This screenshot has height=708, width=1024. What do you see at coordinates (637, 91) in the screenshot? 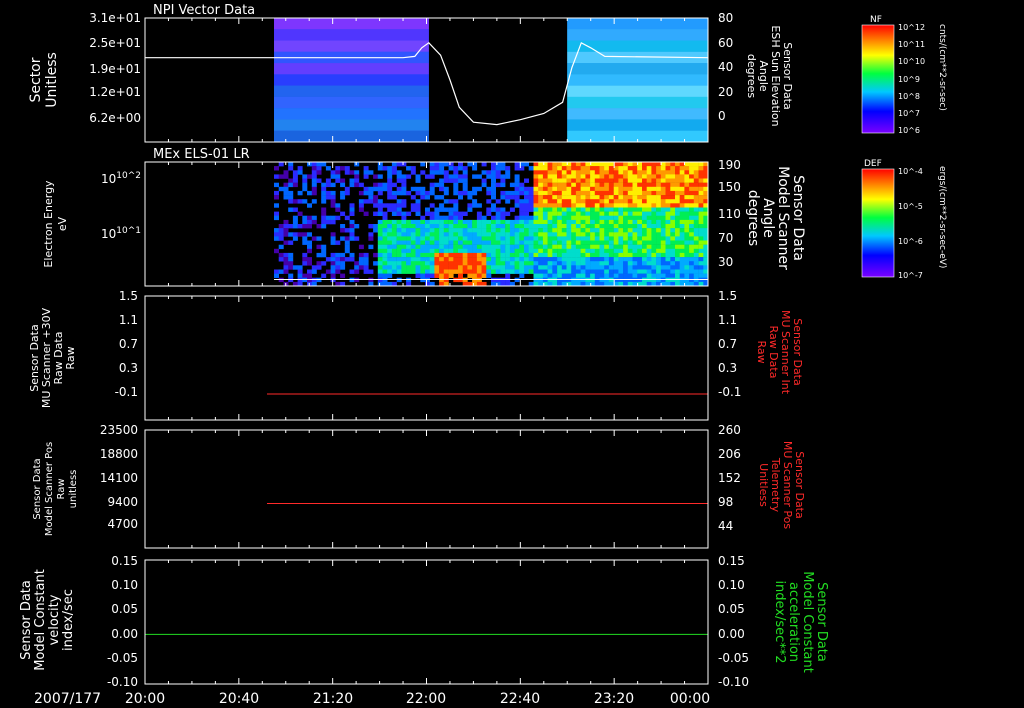
I see `npi-band` at bounding box center [637, 91].